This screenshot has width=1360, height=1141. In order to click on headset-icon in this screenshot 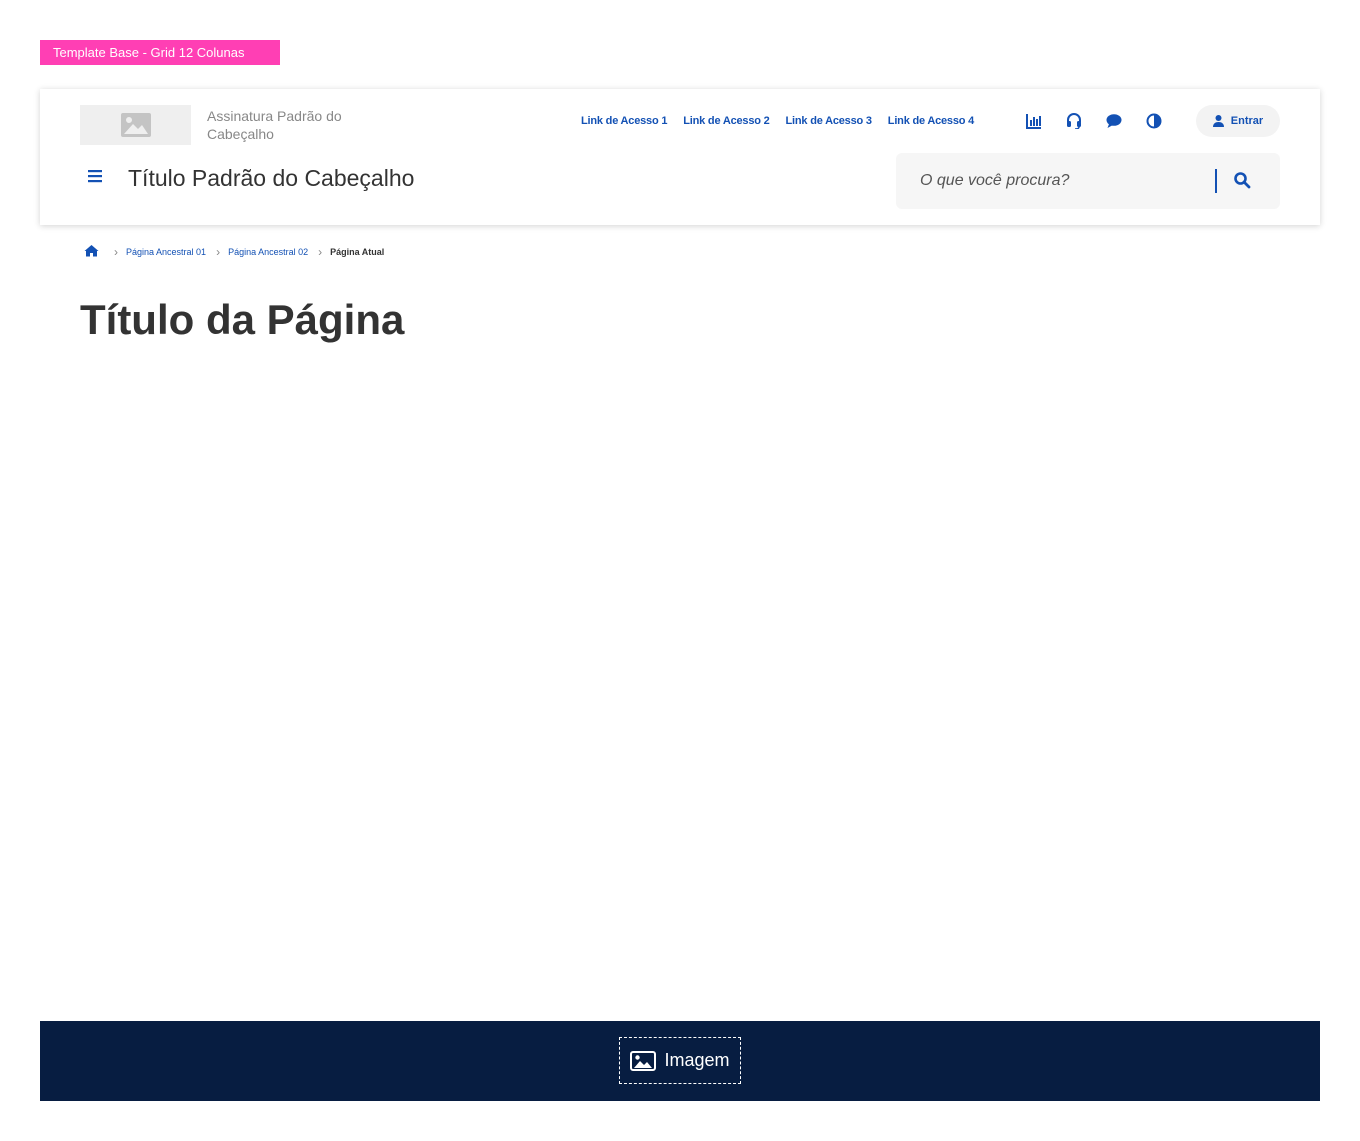, I will do `click(1074, 121)`.